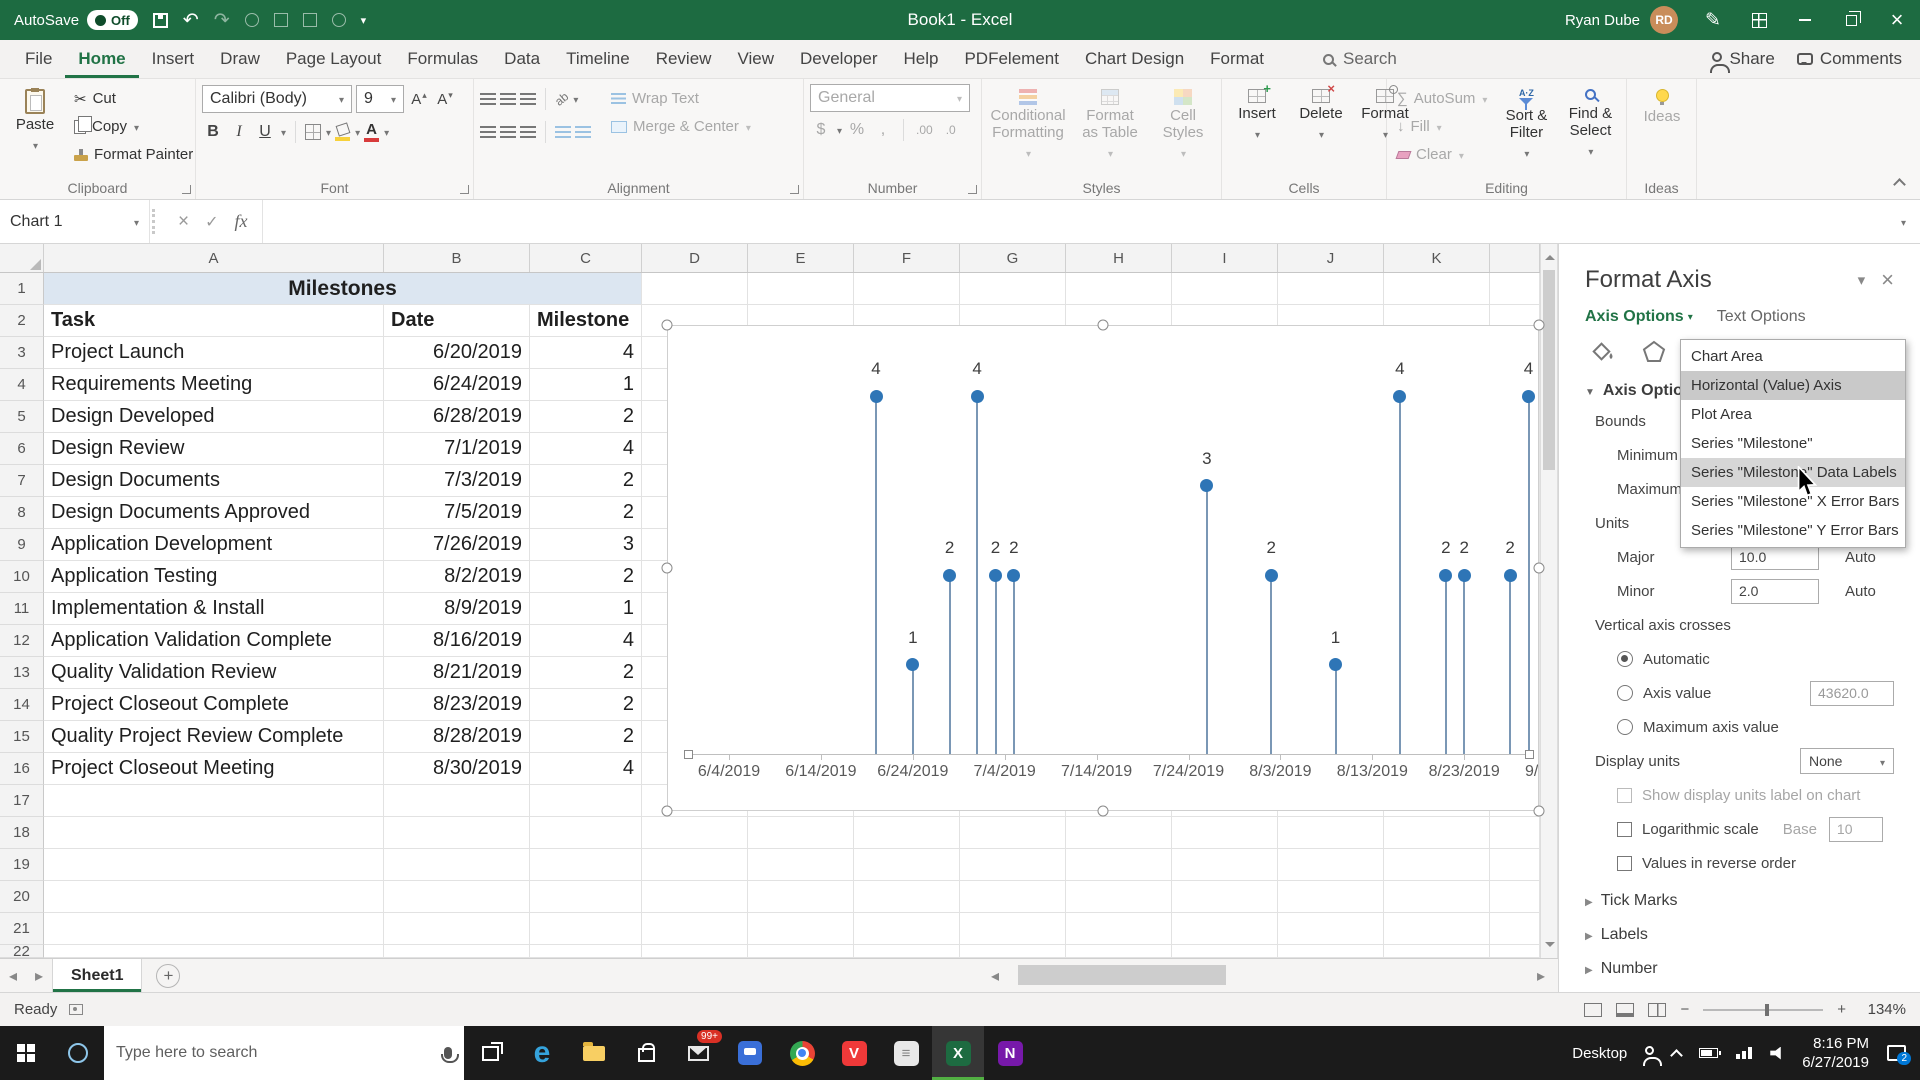  What do you see at coordinates (913, 638) in the screenshot?
I see `chart-data-label: 1` at bounding box center [913, 638].